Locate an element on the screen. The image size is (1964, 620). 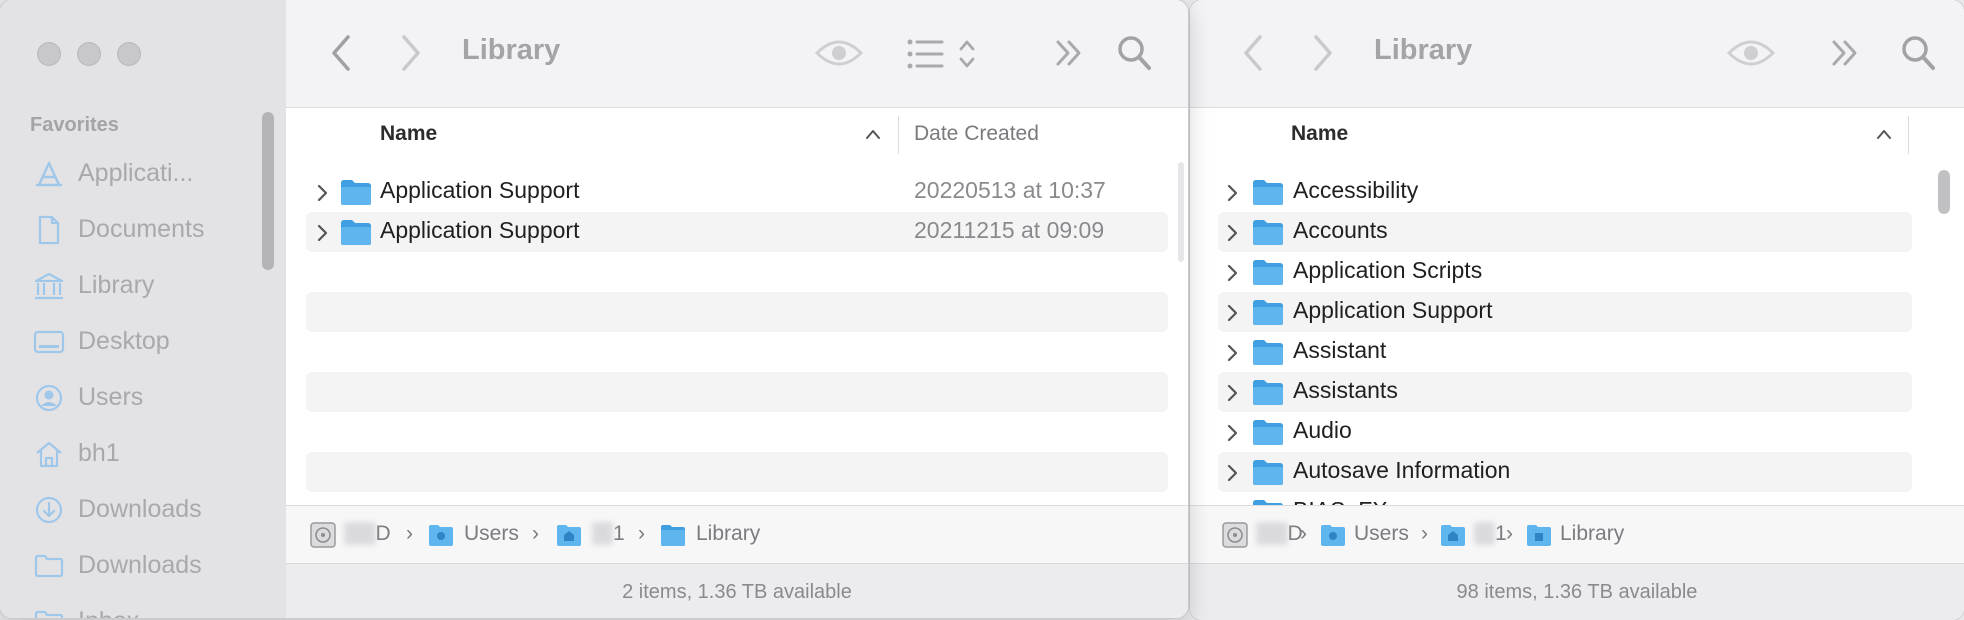
sidebar-item-documents: Documents is located at coordinates (131, 230).